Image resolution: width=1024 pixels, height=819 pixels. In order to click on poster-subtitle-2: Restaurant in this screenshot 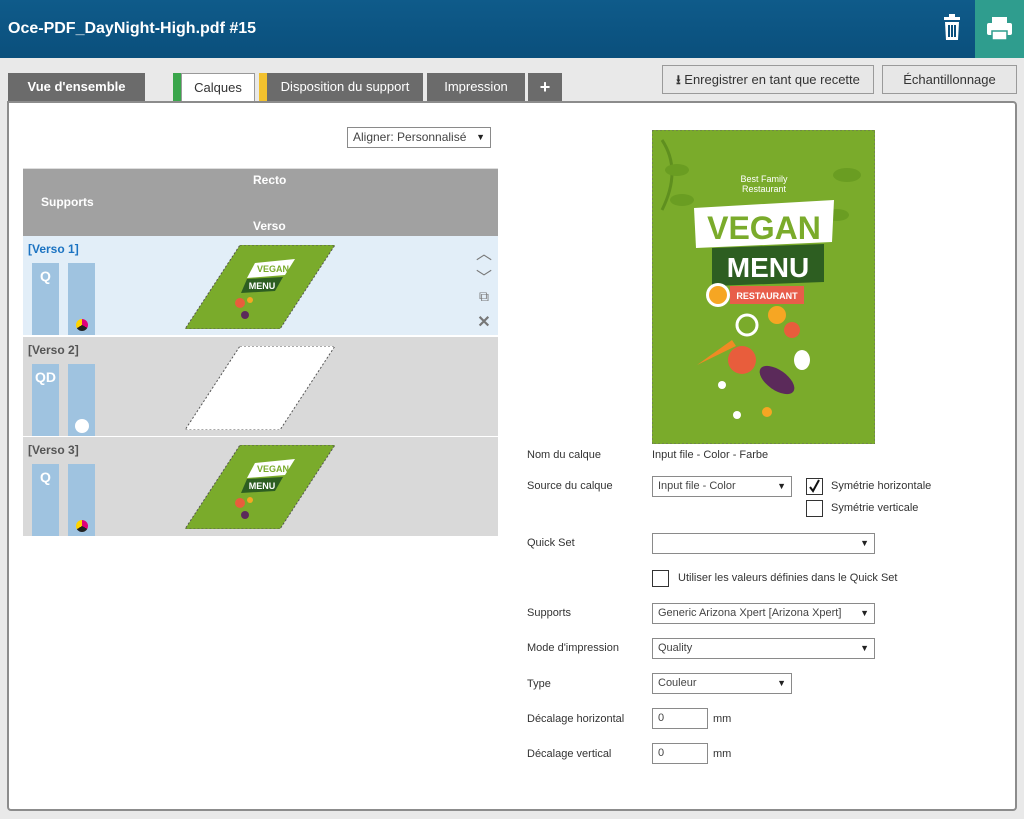, I will do `click(764, 189)`.